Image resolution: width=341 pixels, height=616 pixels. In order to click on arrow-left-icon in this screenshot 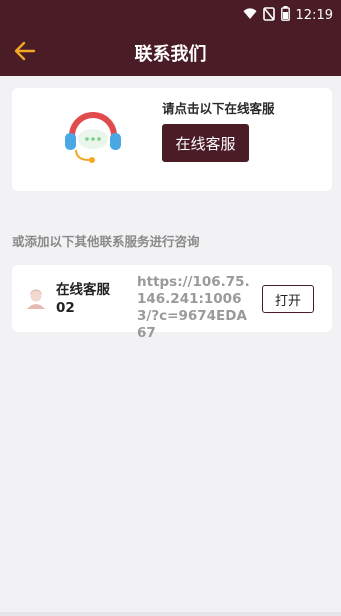, I will do `click(25, 53)`.